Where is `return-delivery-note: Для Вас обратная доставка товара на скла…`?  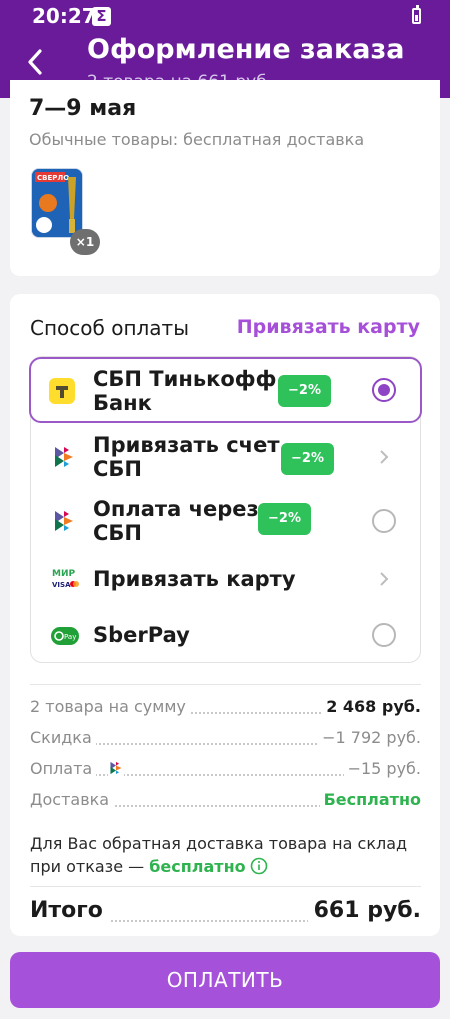 return-delivery-note: Для Вас обратная доставка товара на скла… is located at coordinates (219, 855).